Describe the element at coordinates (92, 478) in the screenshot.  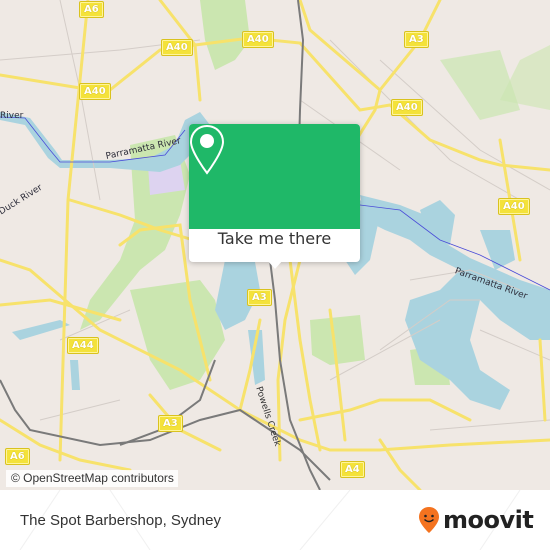
I see `map-attribution: © OpenStreetMap contributors` at that location.